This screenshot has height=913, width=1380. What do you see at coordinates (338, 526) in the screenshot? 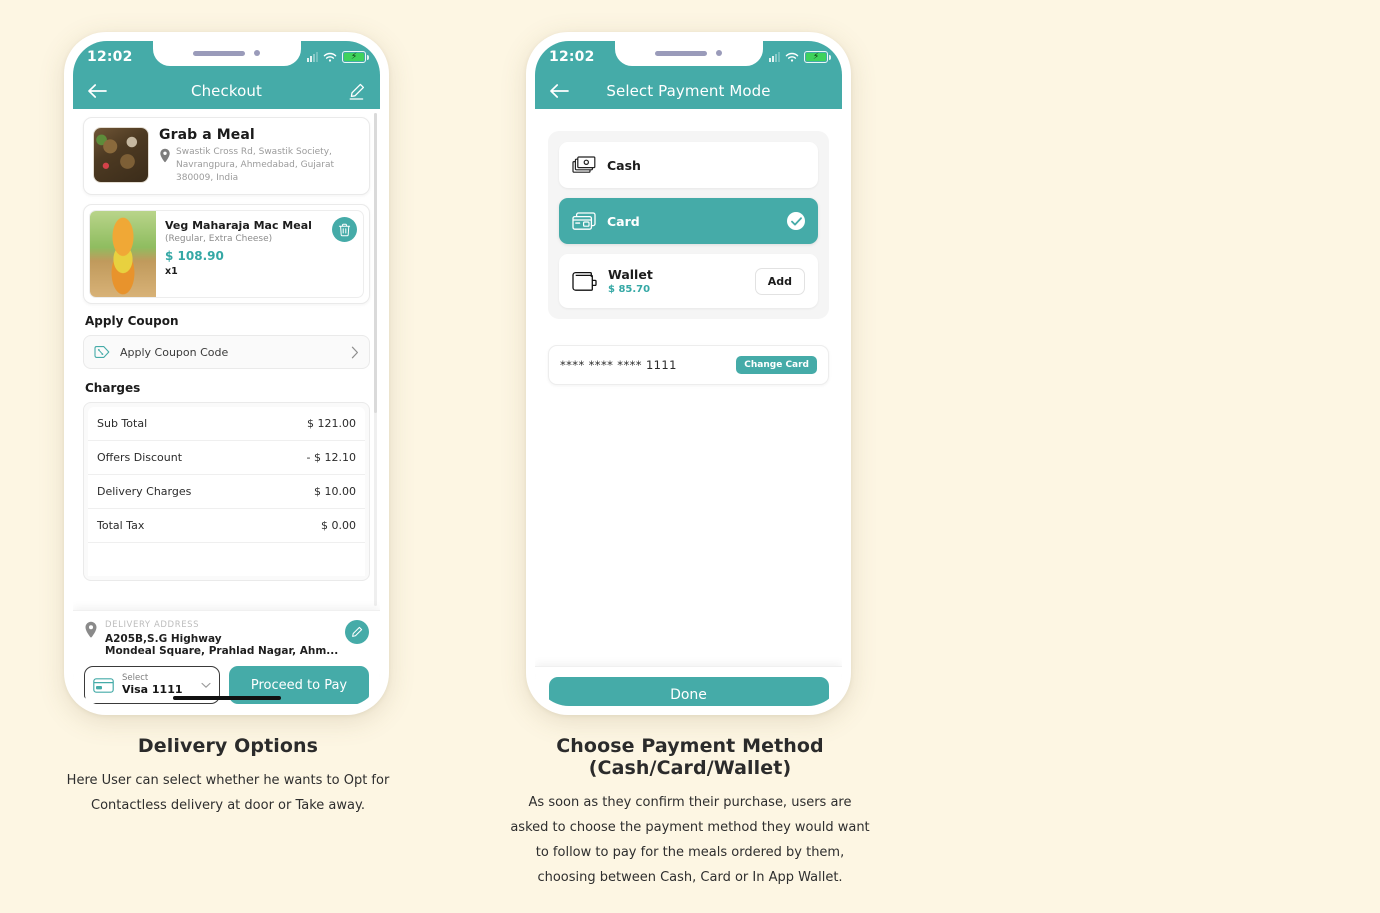
I see `charge-value: $ 0.00` at bounding box center [338, 526].